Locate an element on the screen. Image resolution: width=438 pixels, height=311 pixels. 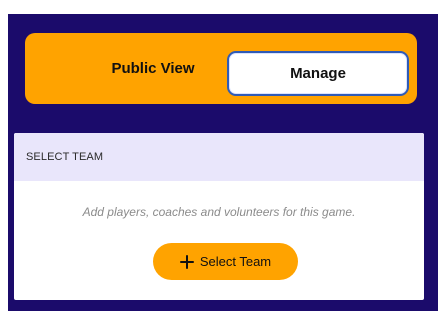
card-header: SELECT TEAM is located at coordinates (219, 157).